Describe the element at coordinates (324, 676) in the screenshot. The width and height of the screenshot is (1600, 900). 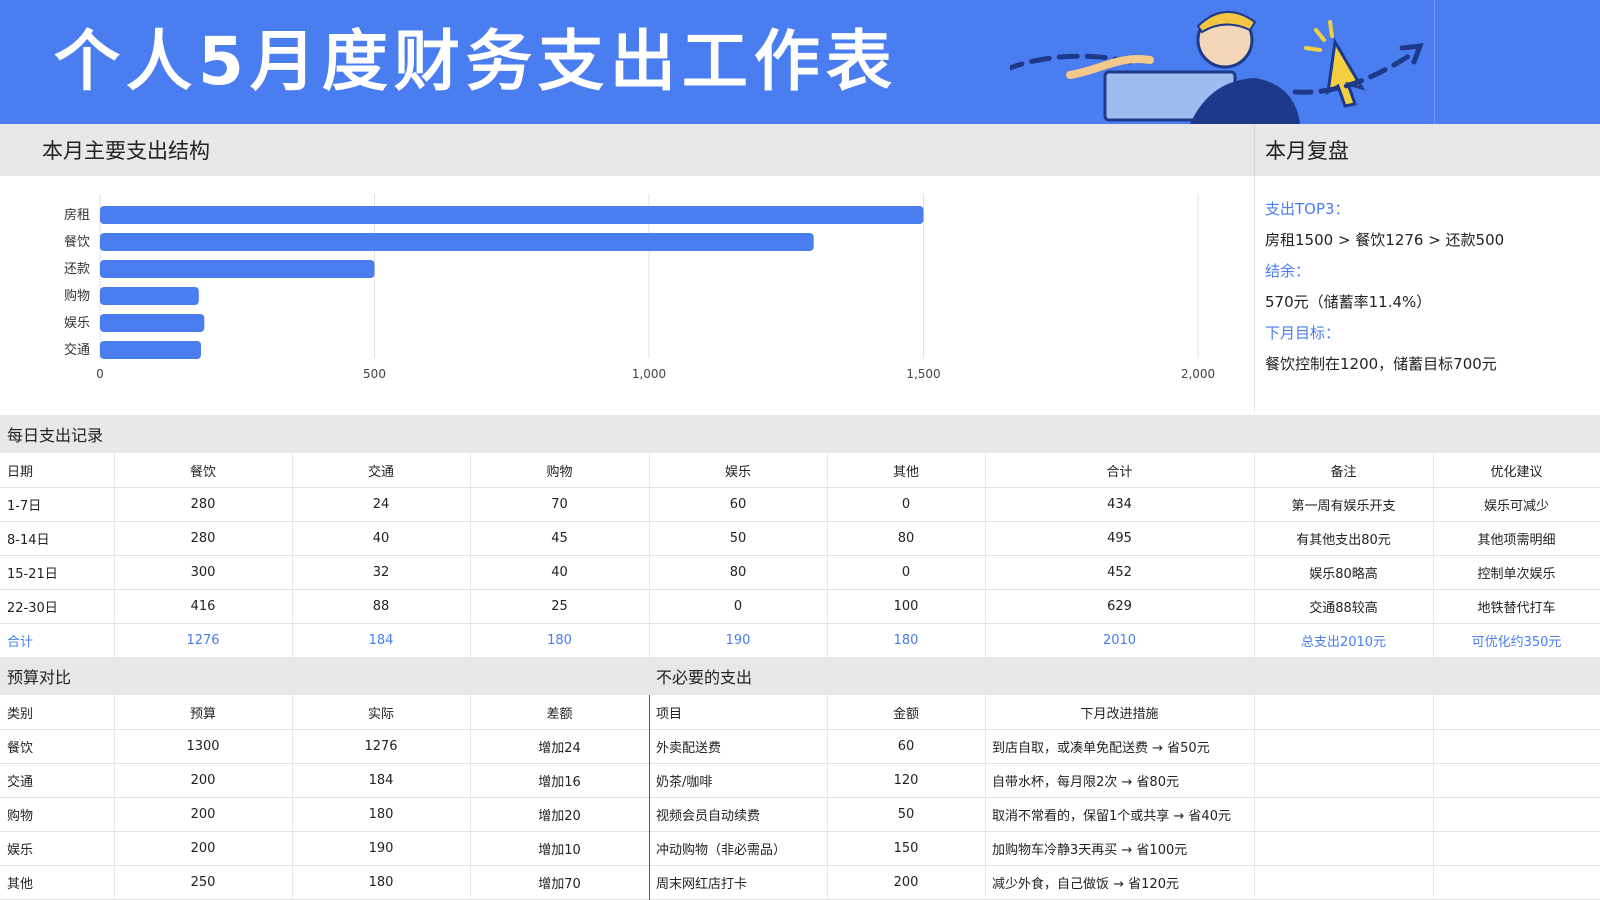
I see `budget-section-header: 预算对比` at that location.